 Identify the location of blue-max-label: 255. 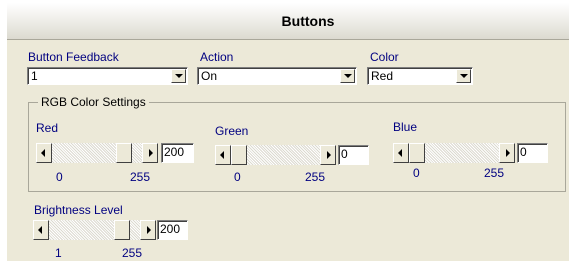
(494, 173).